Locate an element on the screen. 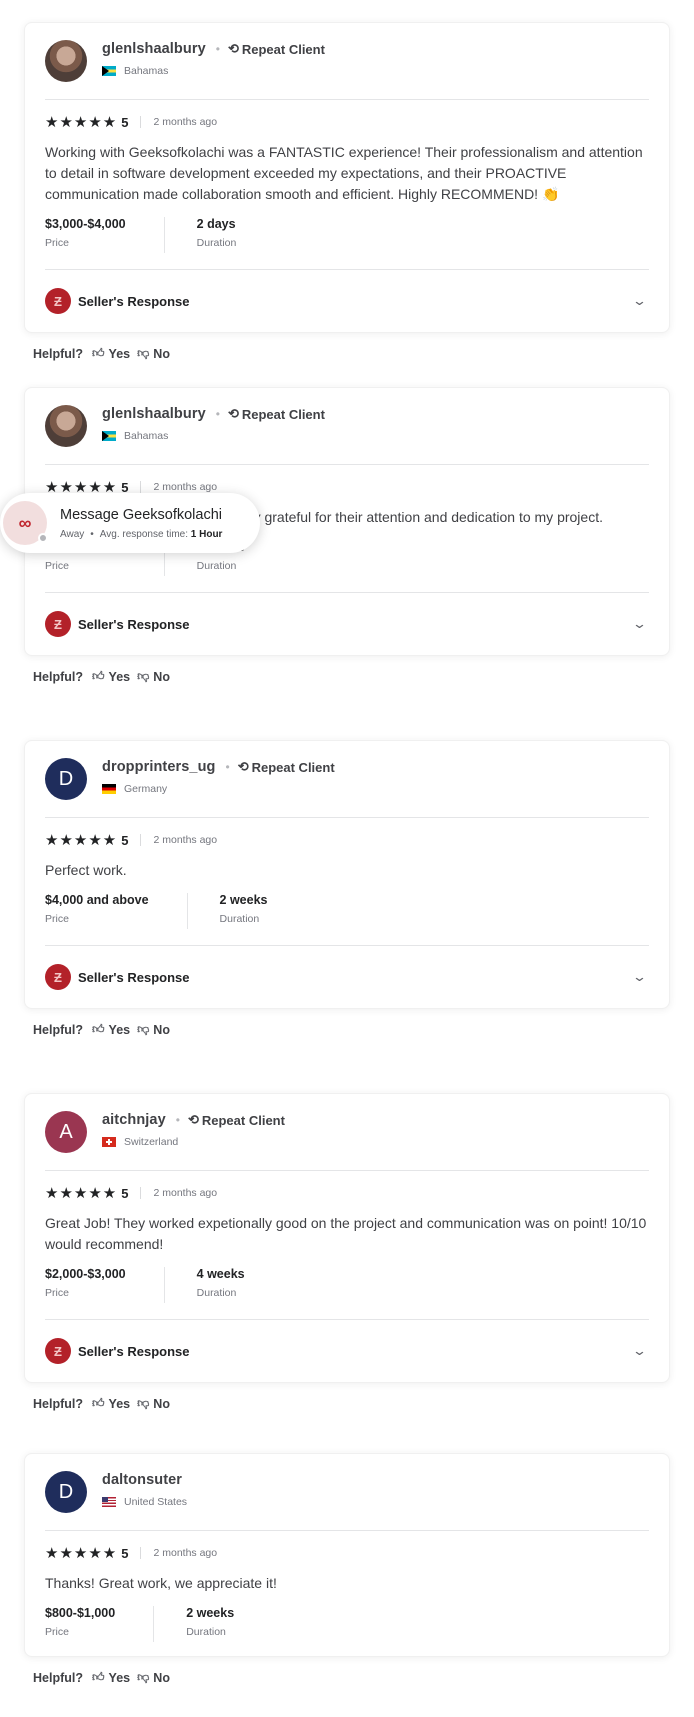 This screenshot has width=694, height=1717. rating-row: ★★★★★ 5 2 months ago is located at coordinates (347, 840).